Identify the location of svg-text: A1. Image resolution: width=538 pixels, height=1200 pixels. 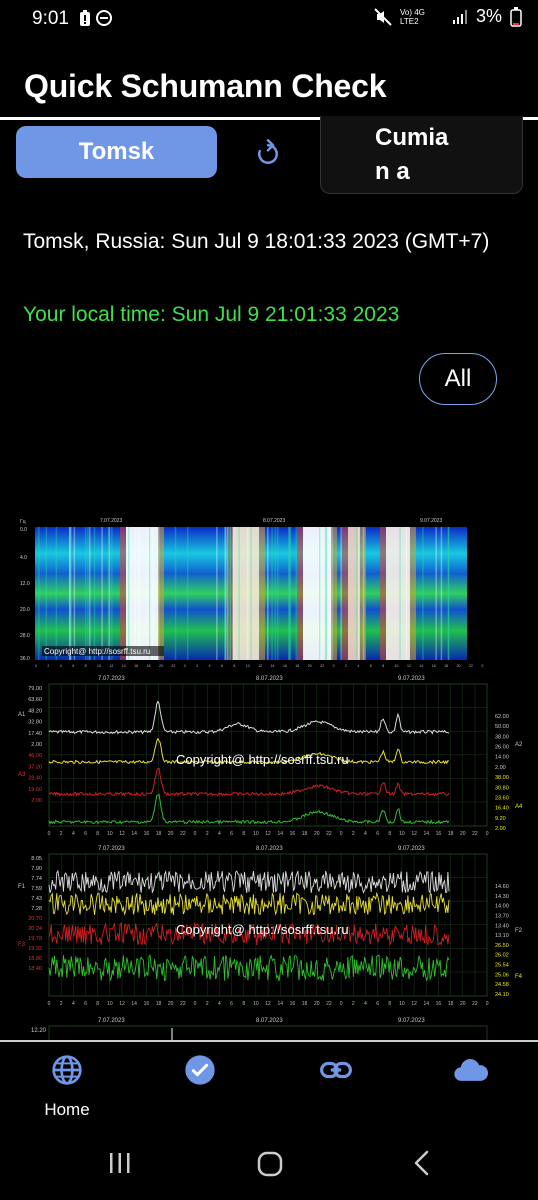
(22, 715).